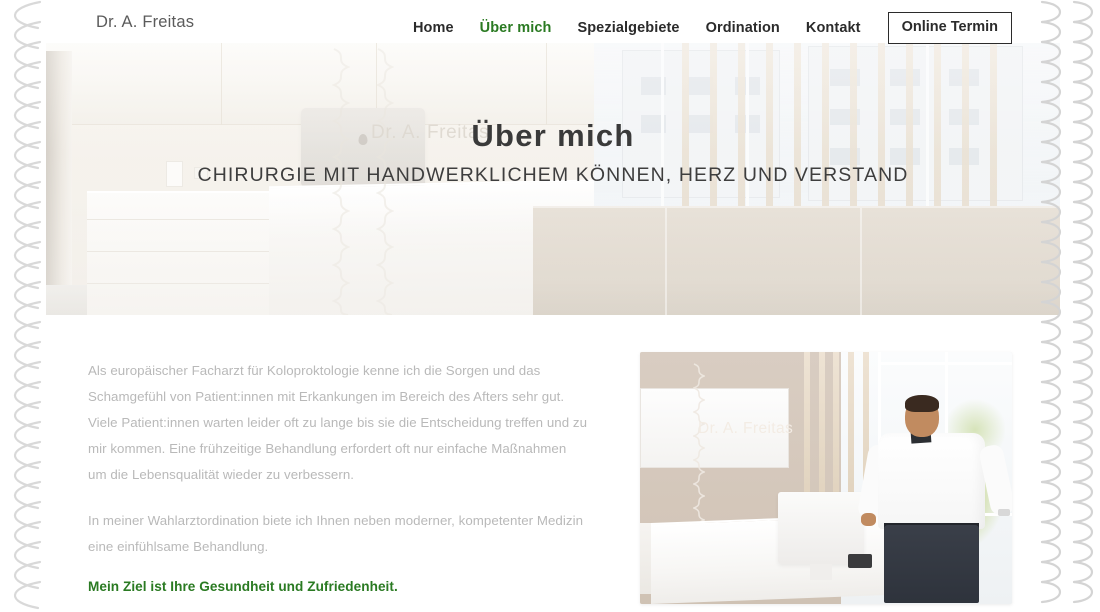  What do you see at coordinates (743, 28) in the screenshot?
I see `nav-item-ordination: Ordination` at bounding box center [743, 28].